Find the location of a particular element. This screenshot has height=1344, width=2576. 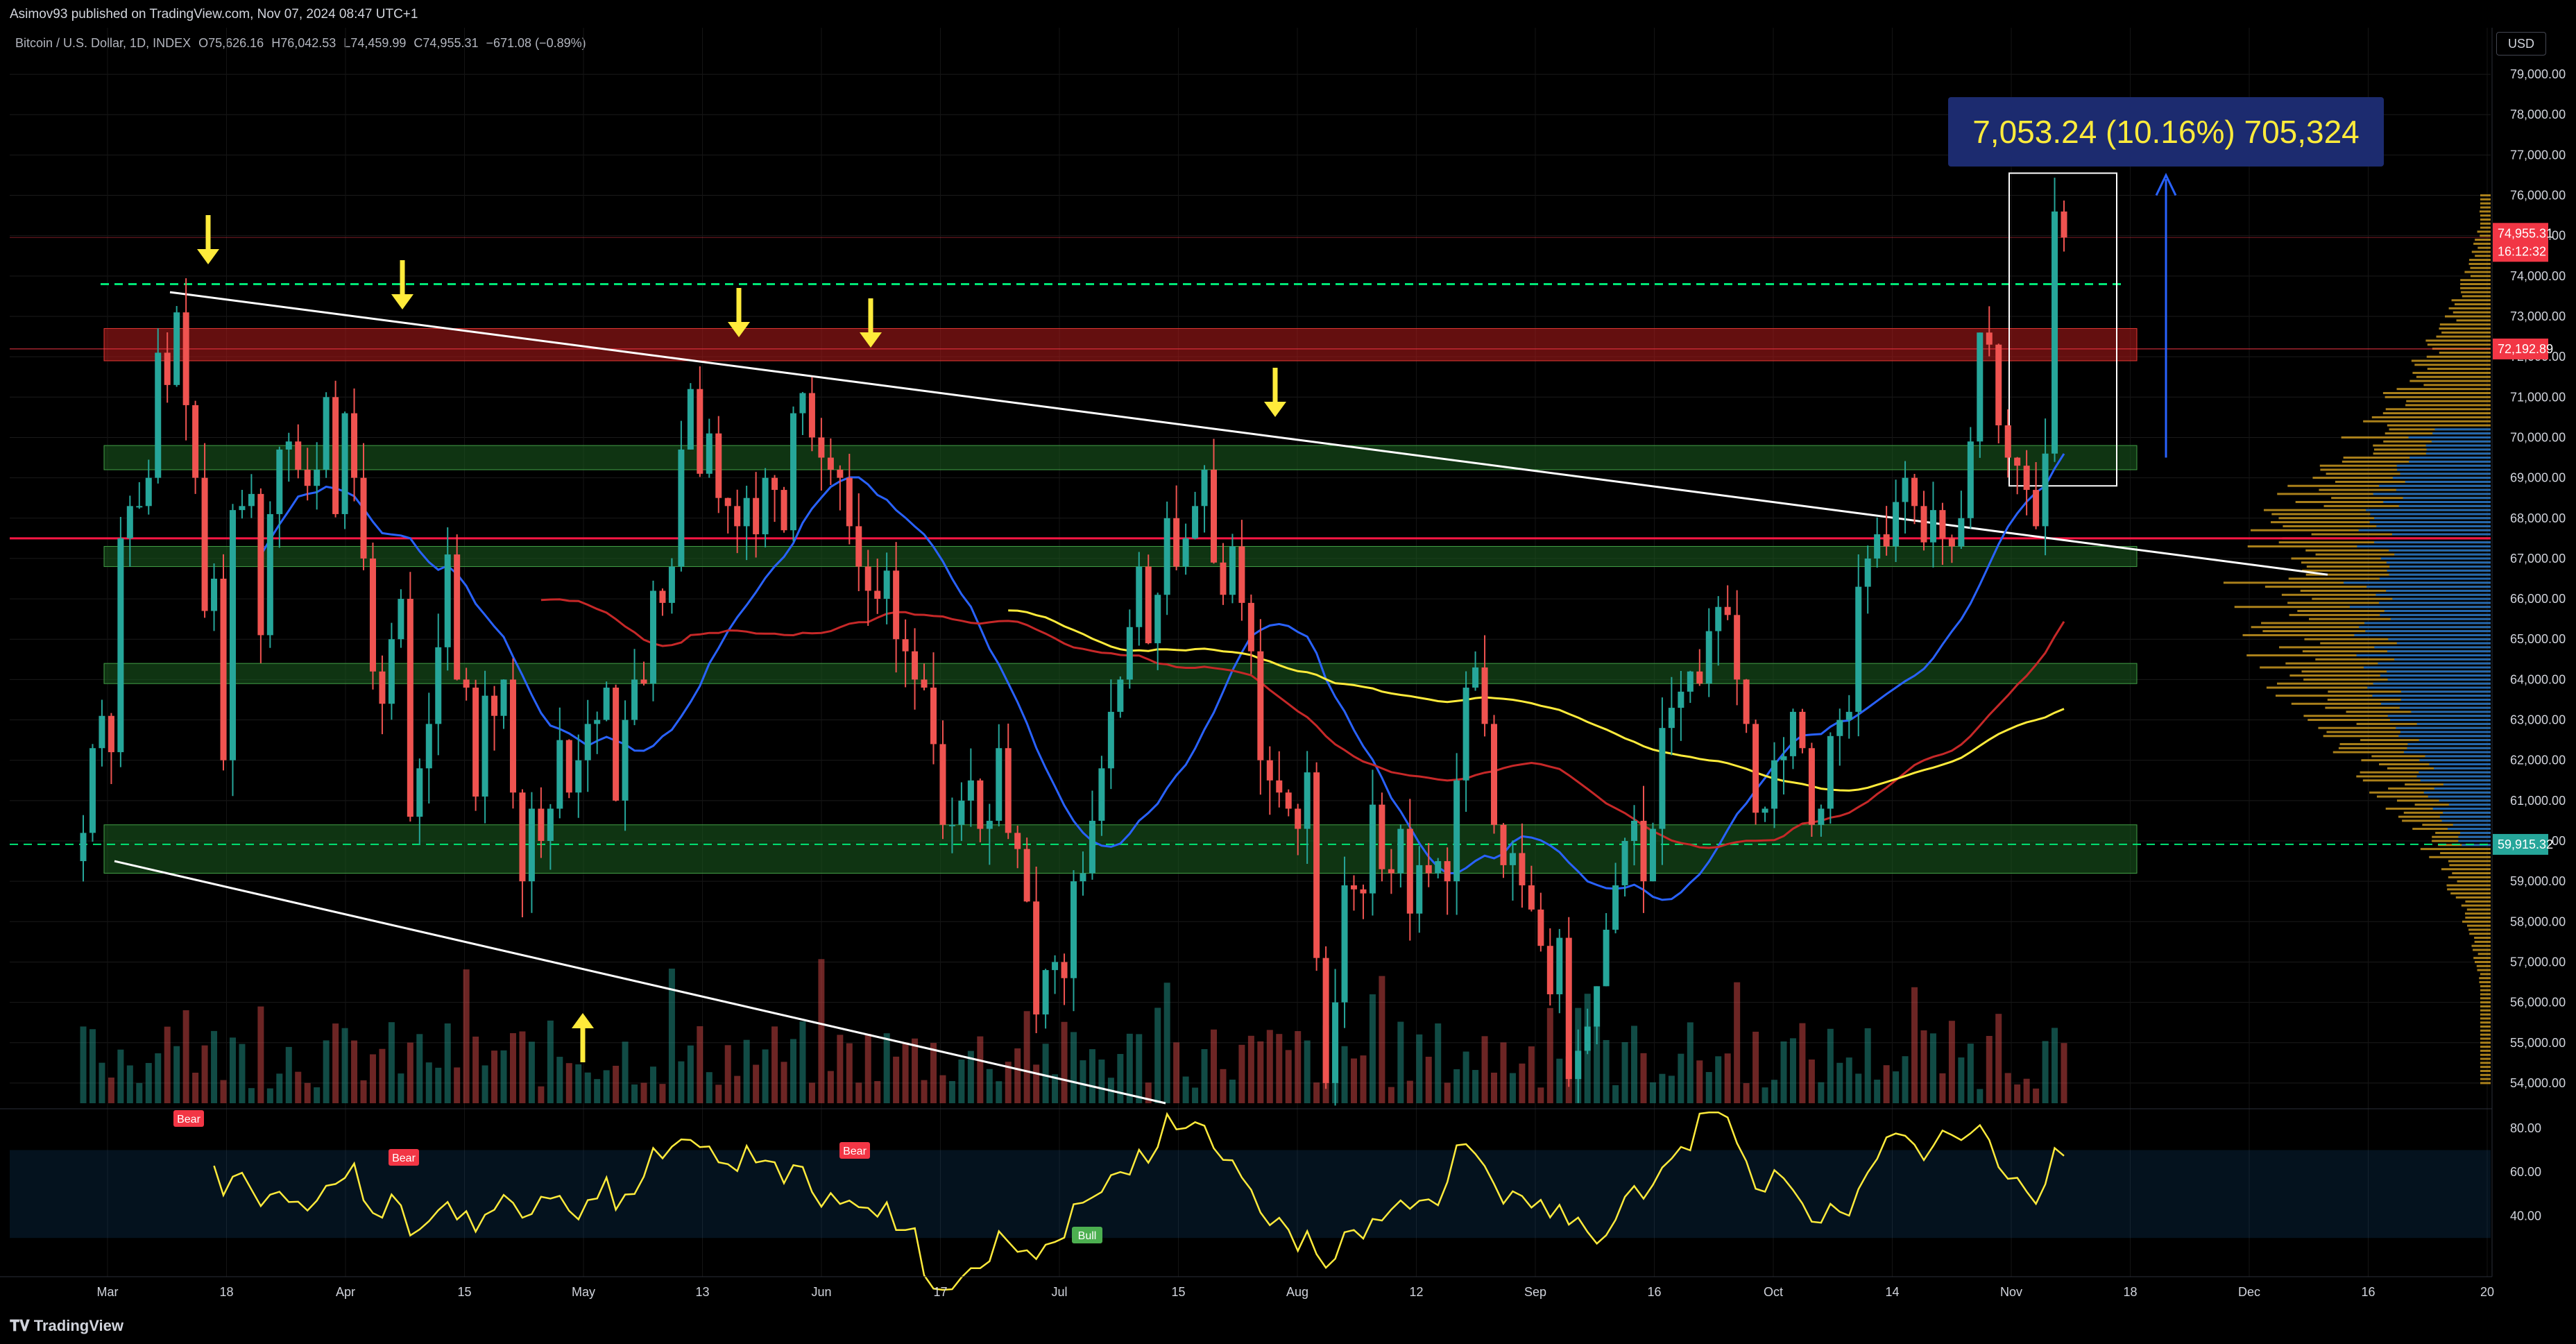

time-tick-label: 18 is located at coordinates (2130, 1292).